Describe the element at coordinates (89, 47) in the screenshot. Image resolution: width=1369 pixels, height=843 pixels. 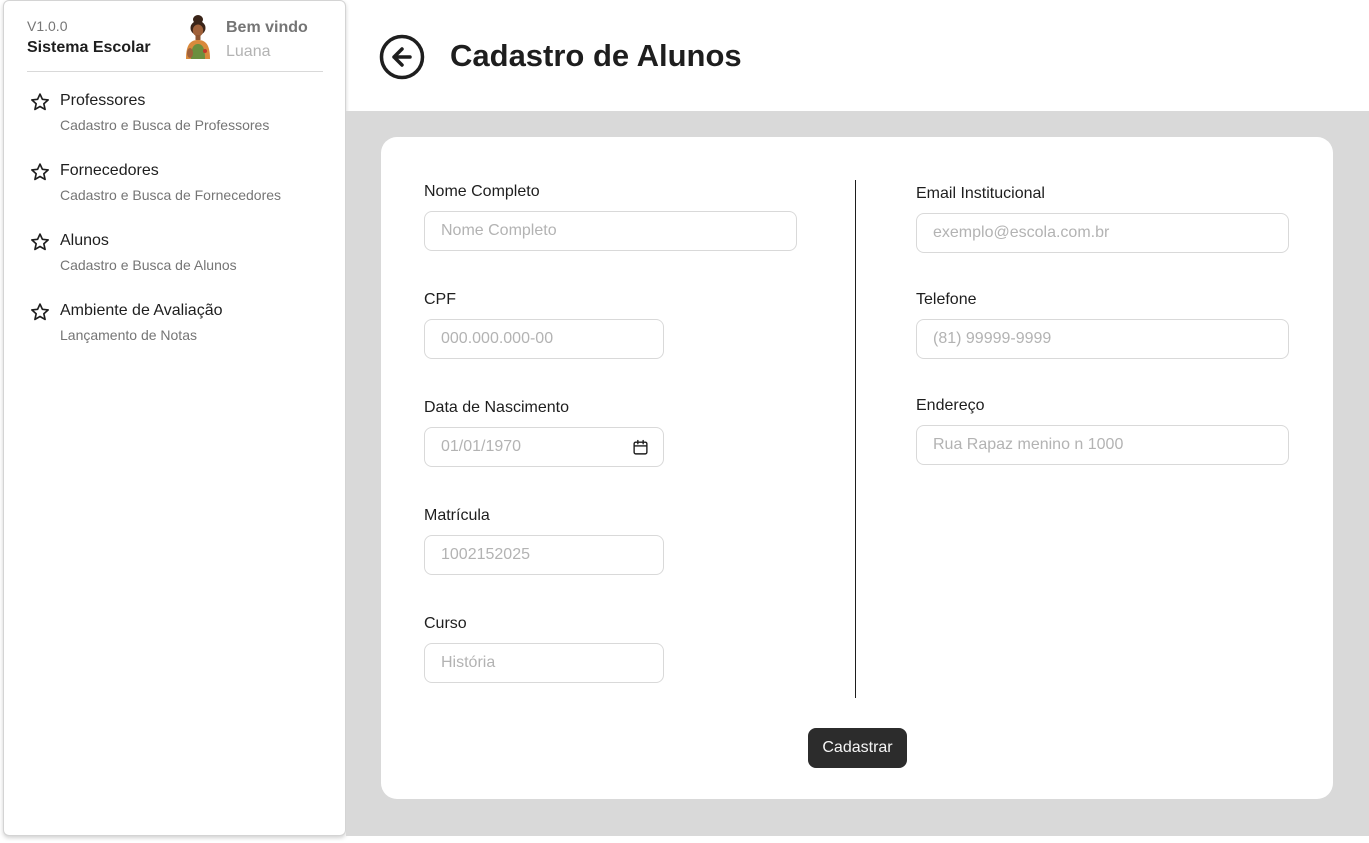
I see `app-name: Sistema Escolar` at that location.